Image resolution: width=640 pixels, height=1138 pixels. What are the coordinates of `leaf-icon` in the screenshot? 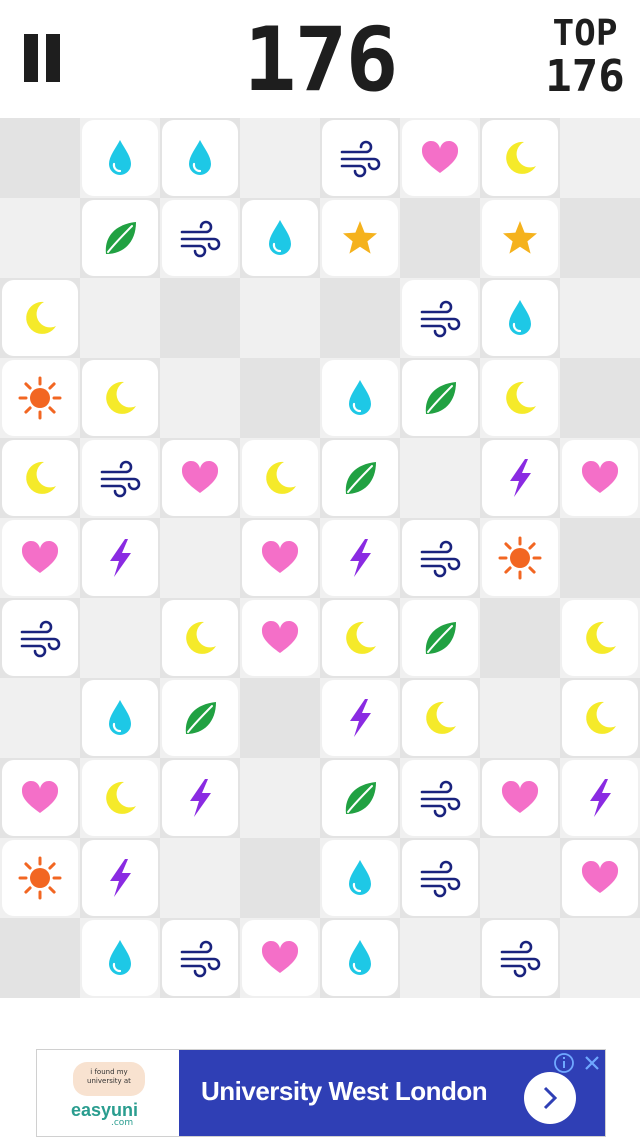 It's located at (200, 718).